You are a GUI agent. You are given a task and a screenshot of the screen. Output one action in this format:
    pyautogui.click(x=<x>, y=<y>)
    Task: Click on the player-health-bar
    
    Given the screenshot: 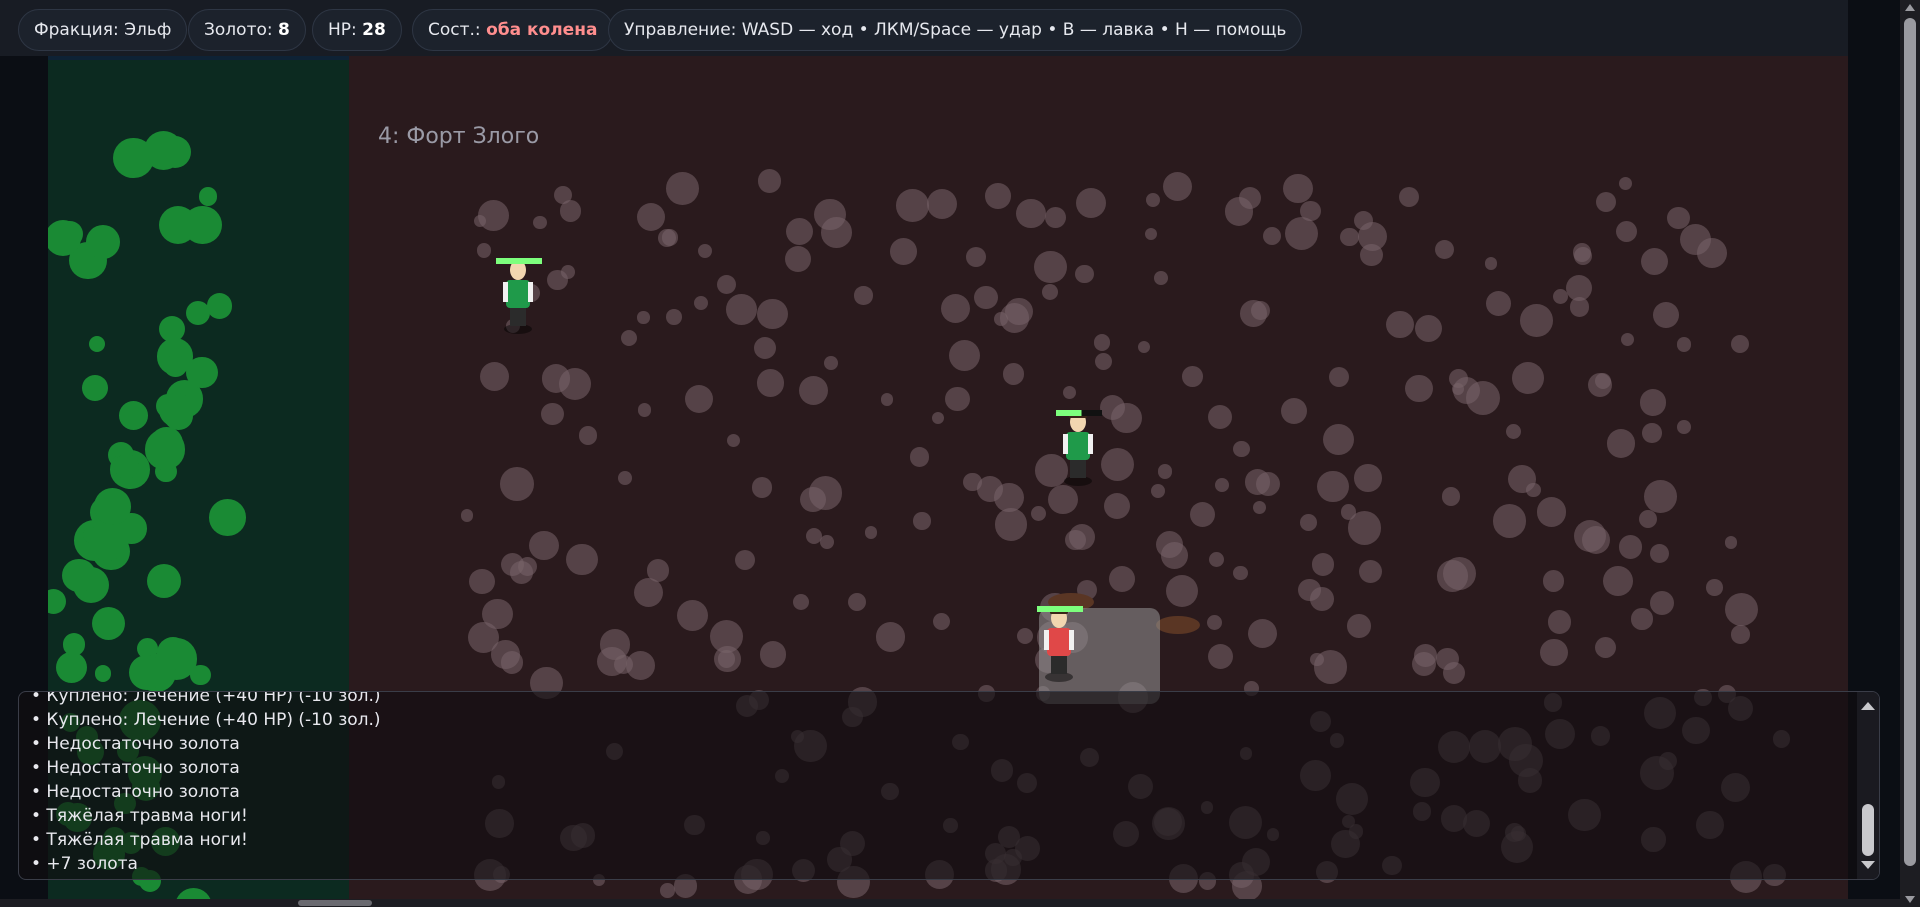 What is the action you would take?
    pyautogui.click(x=1060, y=609)
    